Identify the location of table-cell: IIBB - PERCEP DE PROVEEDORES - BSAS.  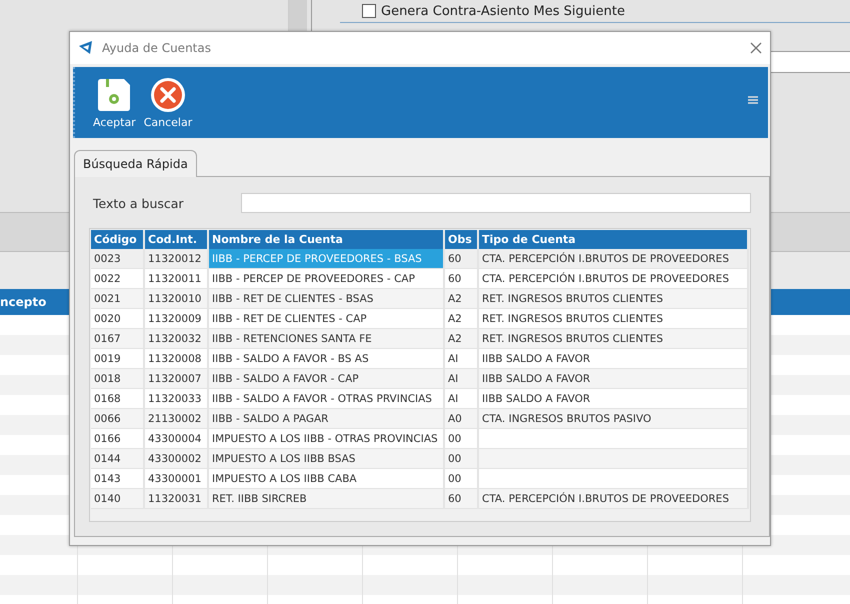
(326, 258).